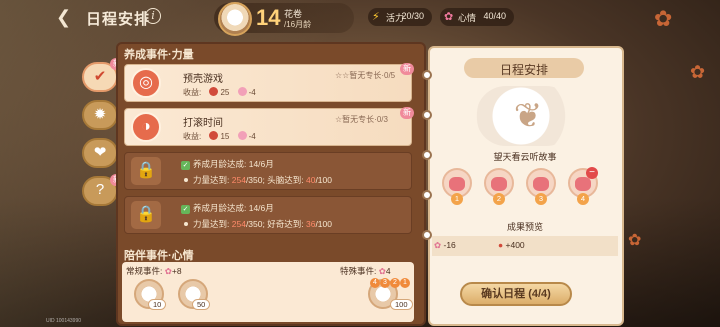 Image resolution: width=720 pixels, height=327 pixels. What do you see at coordinates (298, 24) in the screenshot?
I see `pet-month: /16月龄` at bounding box center [298, 24].